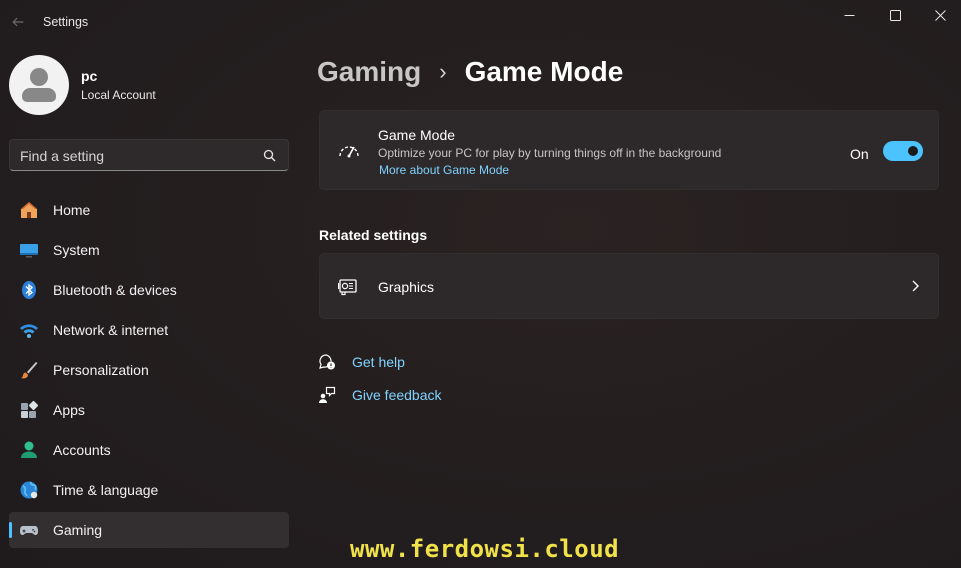  Describe the element at coordinates (78, 530) in the screenshot. I see `sidebar-item-label: Gaming` at that location.